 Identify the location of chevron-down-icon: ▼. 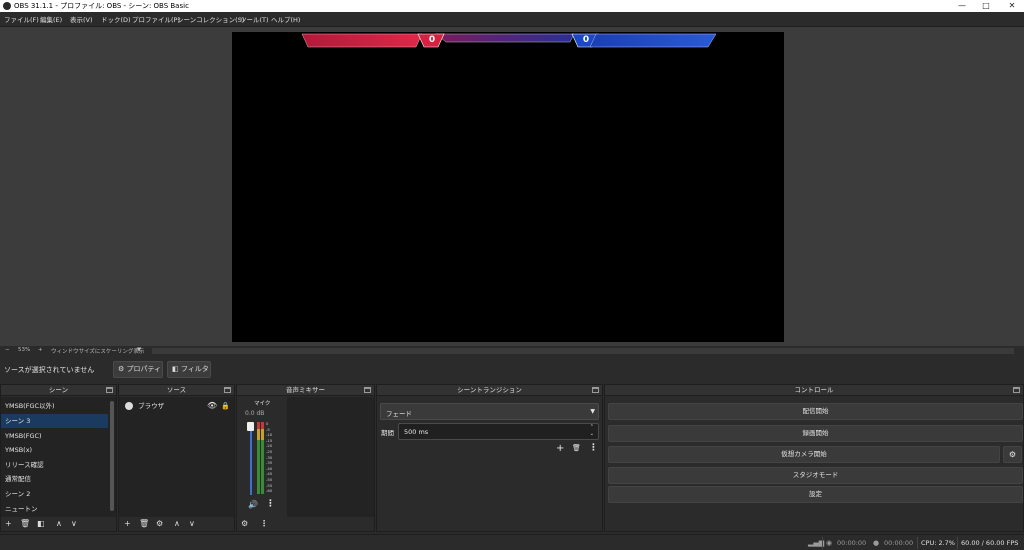
(592, 411).